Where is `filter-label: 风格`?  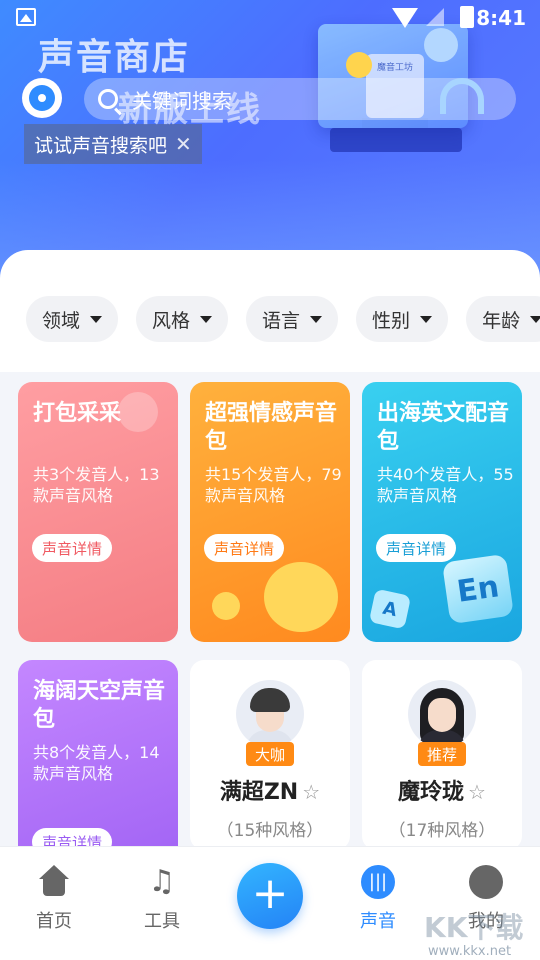 filter-label: 风格 is located at coordinates (171, 320).